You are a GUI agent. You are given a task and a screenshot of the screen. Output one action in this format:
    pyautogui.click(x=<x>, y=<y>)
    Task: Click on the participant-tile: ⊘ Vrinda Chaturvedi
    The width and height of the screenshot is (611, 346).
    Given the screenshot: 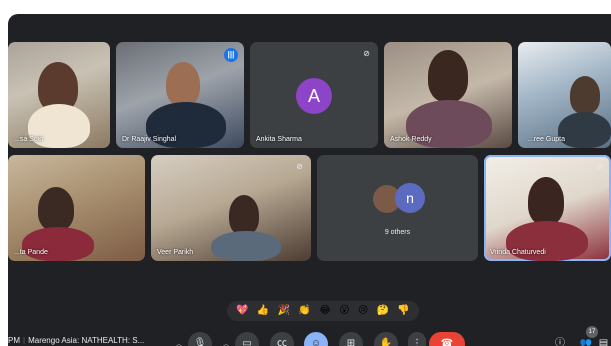 What is the action you would take?
    pyautogui.click(x=547, y=208)
    